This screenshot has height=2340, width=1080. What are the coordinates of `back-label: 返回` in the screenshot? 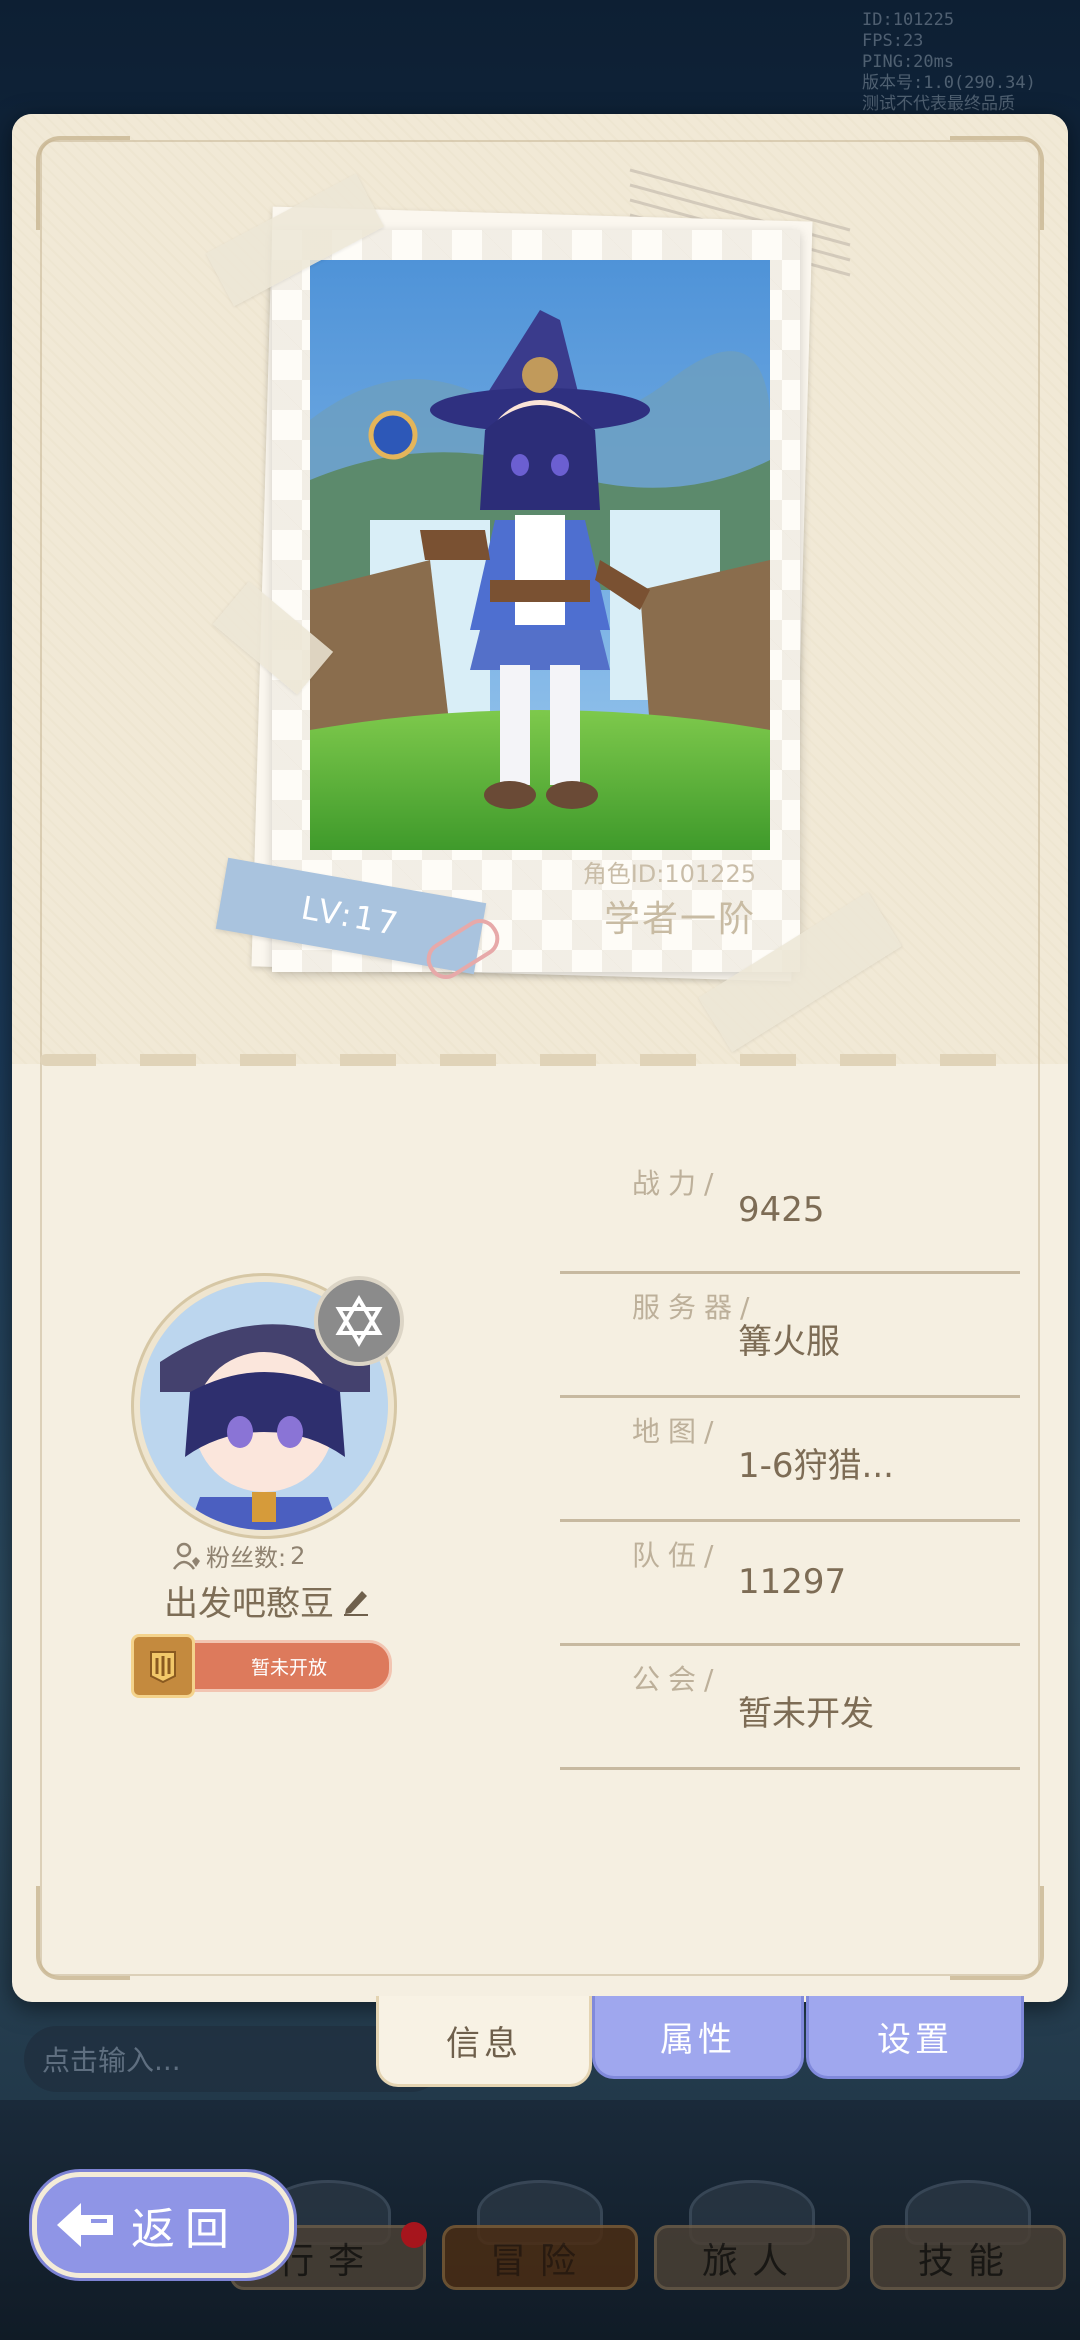 It's located at (185, 2229).